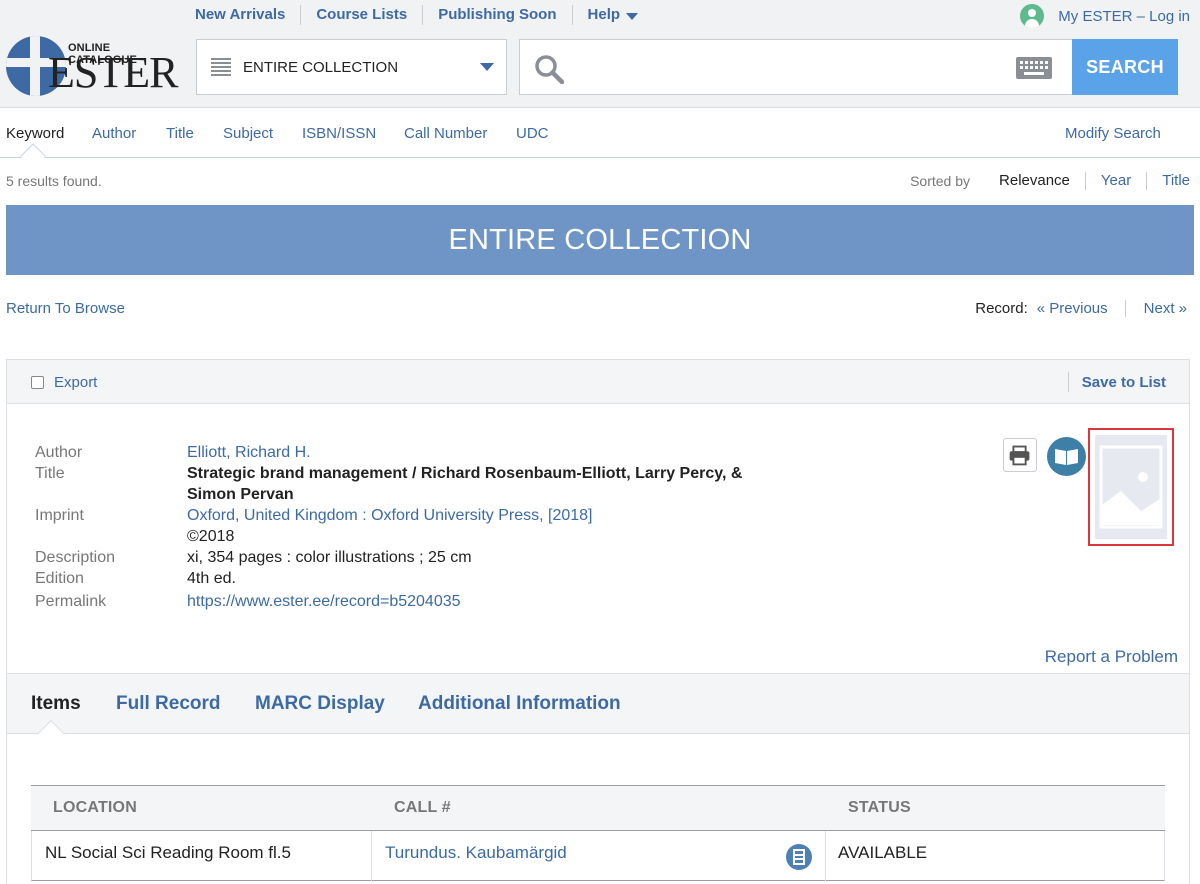  What do you see at coordinates (604, 14) in the screenshot?
I see `nav-help-label: Help` at bounding box center [604, 14].